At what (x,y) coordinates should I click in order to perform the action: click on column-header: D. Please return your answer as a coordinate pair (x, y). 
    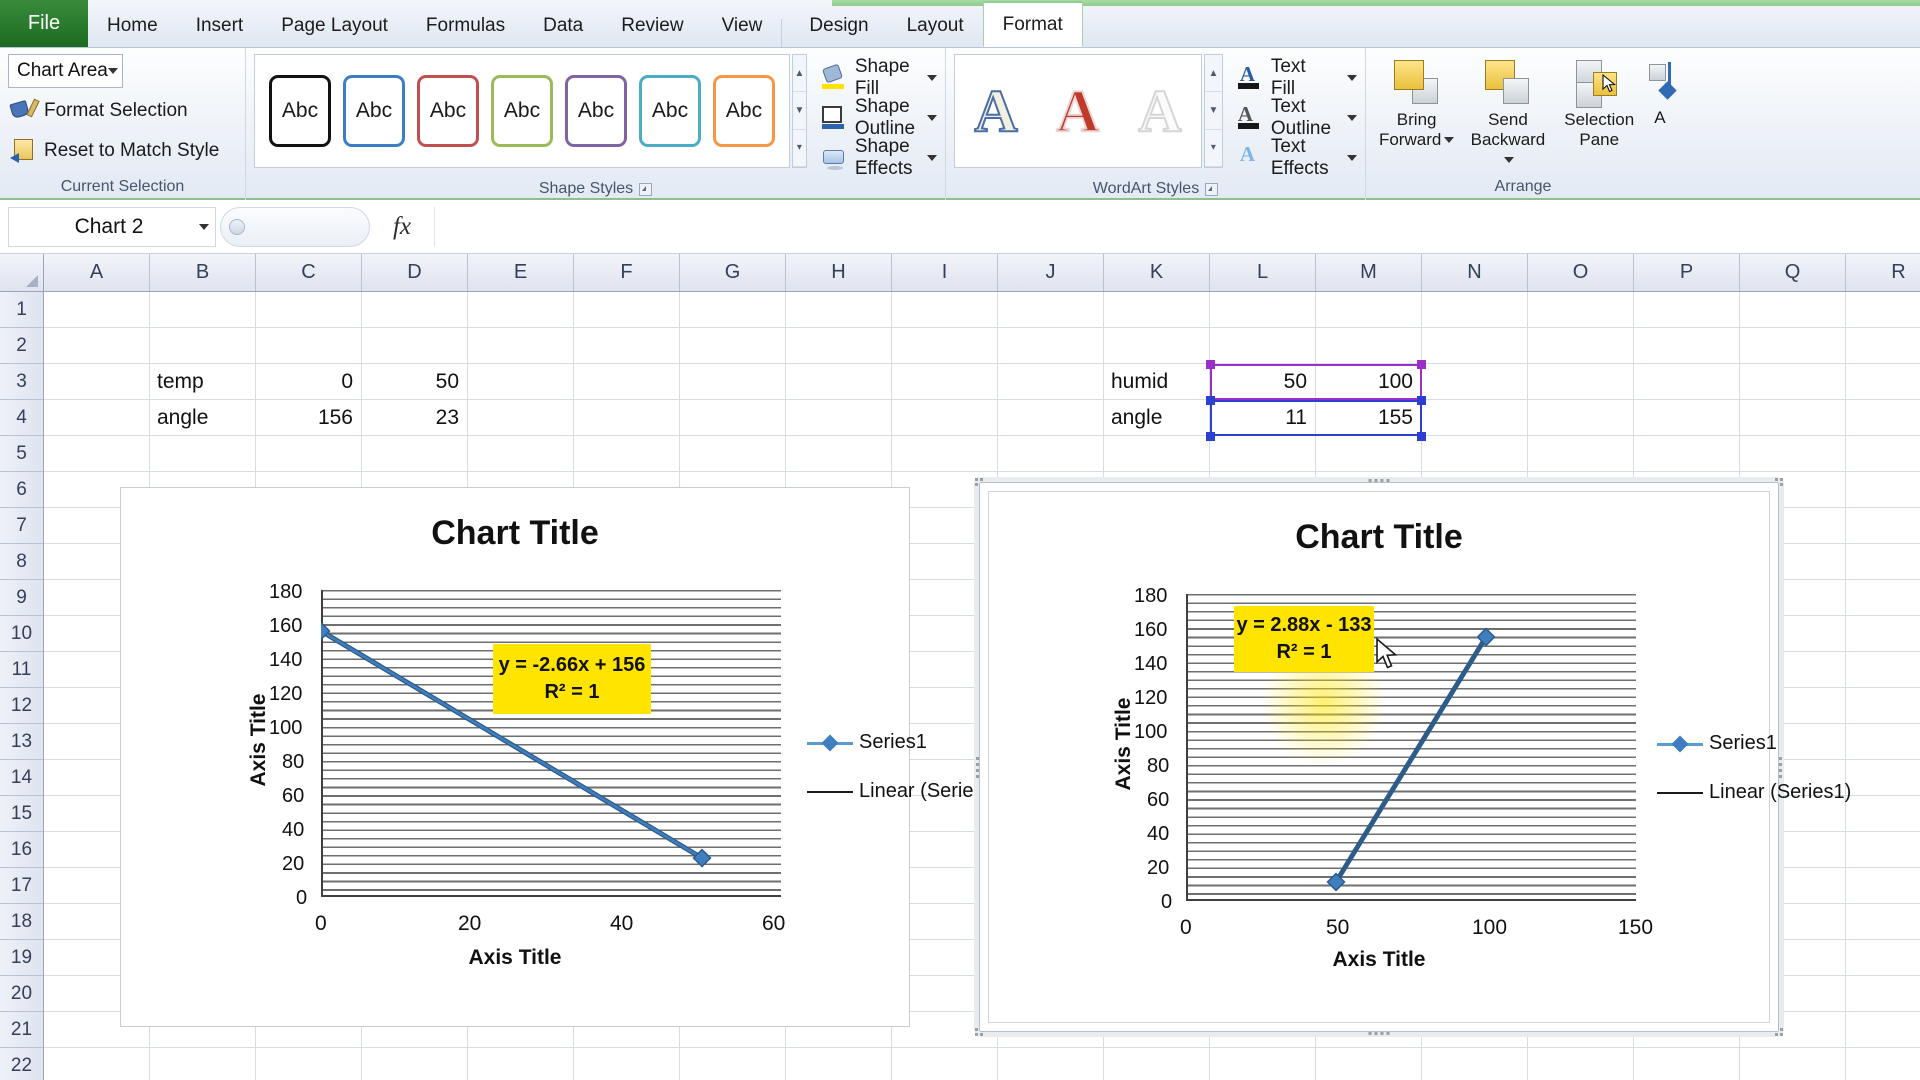
    Looking at the image, I should click on (415, 272).